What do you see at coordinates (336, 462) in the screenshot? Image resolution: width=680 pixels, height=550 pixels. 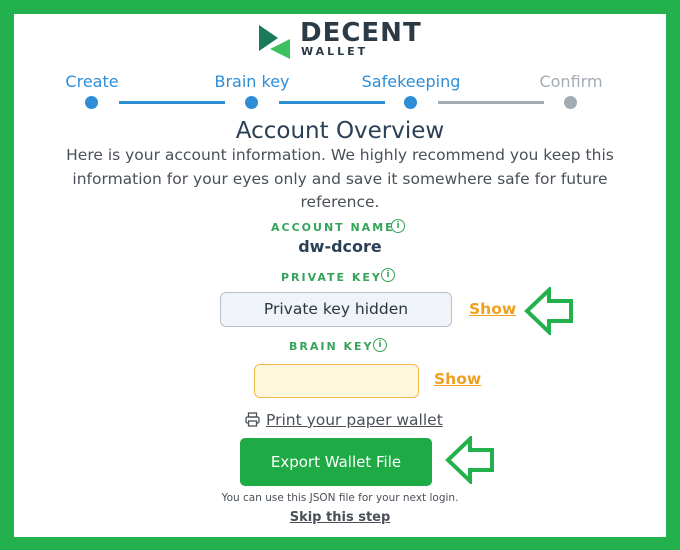 I see `export-wallet-file-button: Export Wallet File` at bounding box center [336, 462].